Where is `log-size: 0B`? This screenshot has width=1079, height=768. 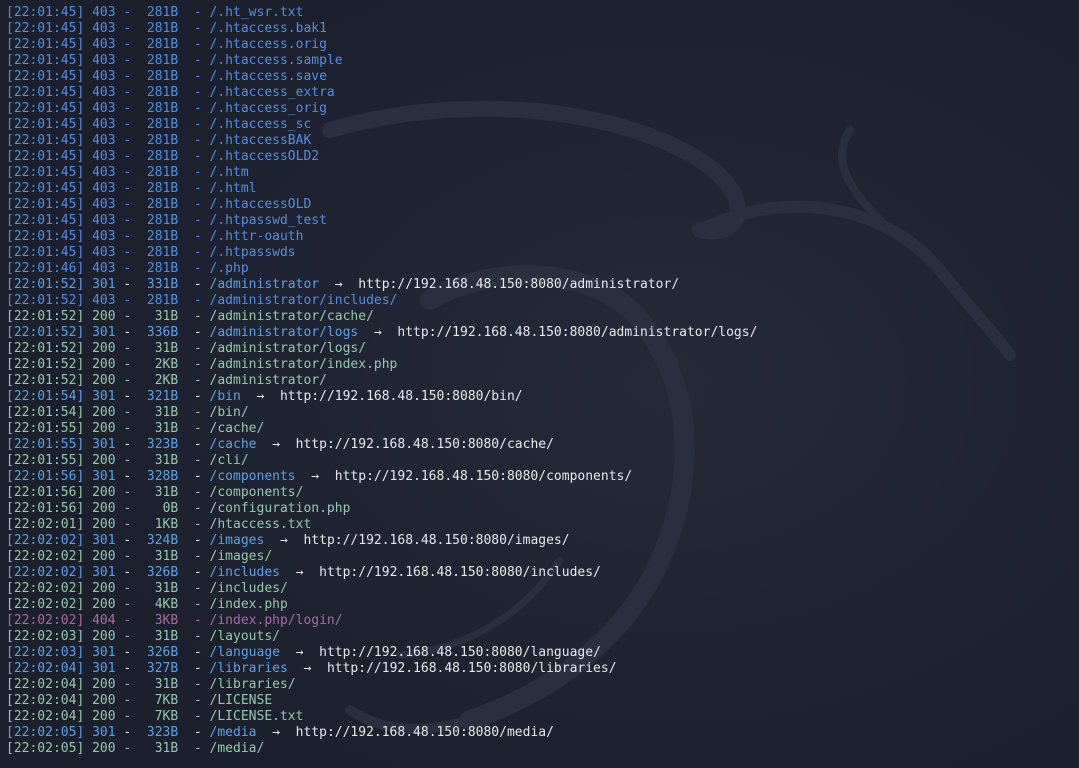
log-size: 0B is located at coordinates (170, 508).